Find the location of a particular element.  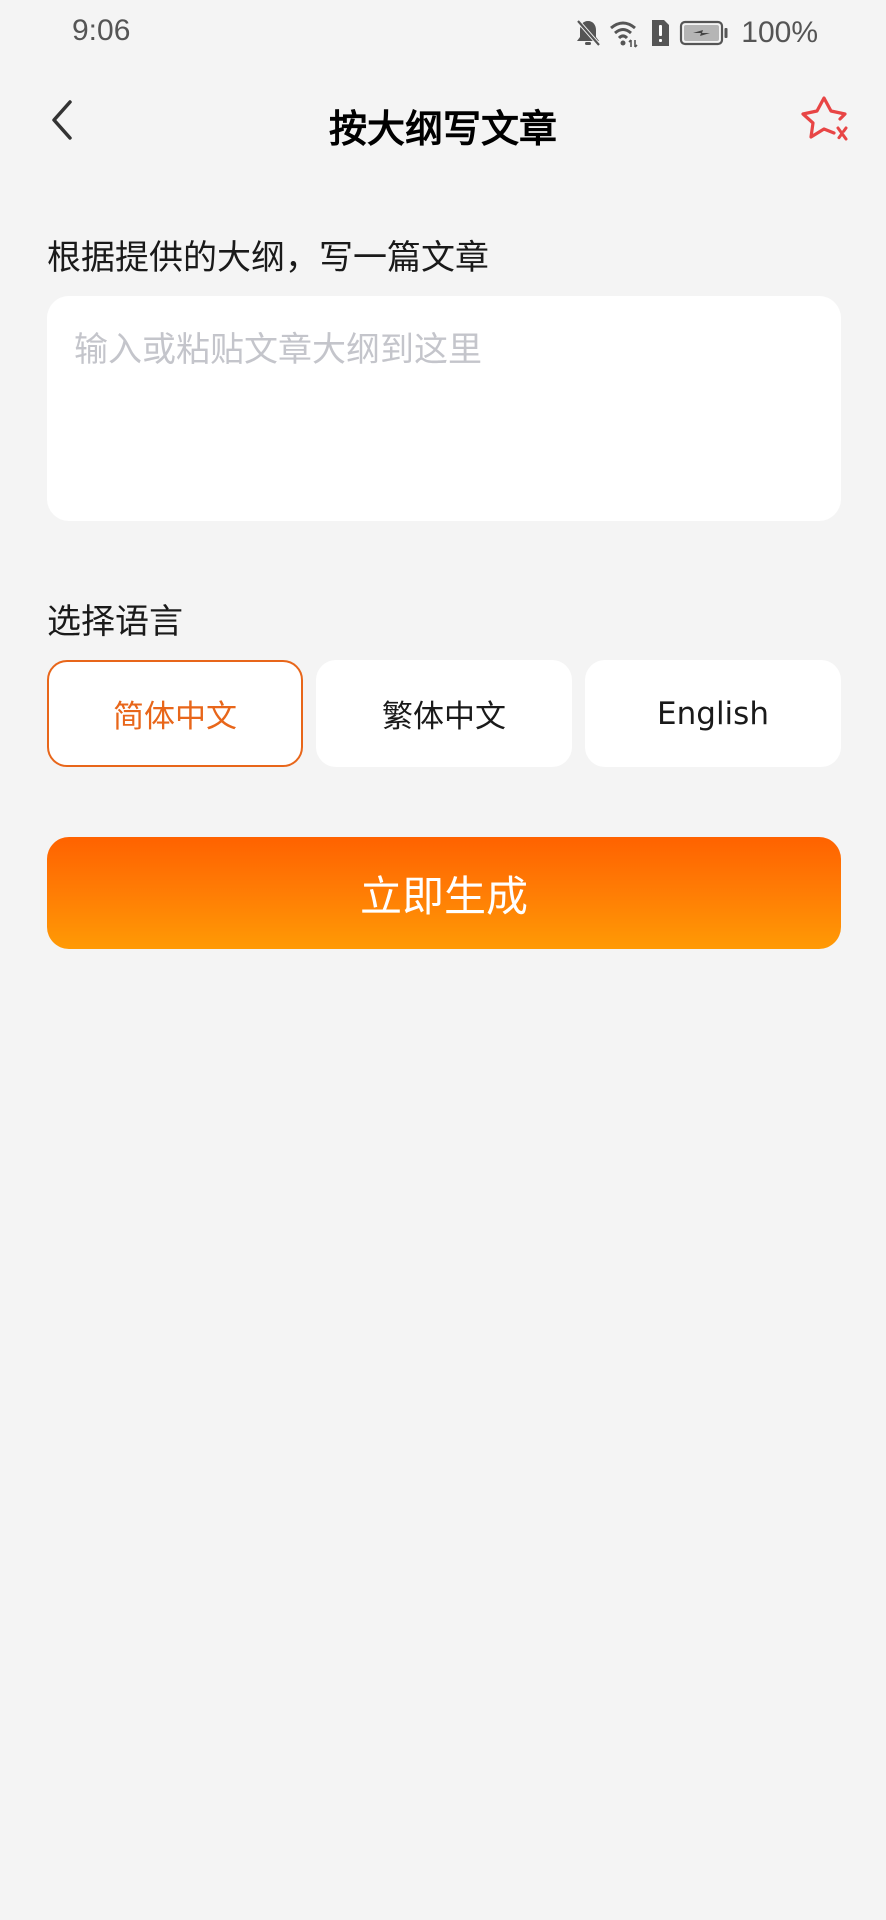

status-icons: 100% is located at coordinates (696, 33).